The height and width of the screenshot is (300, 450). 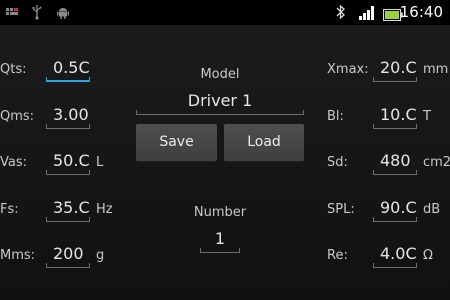 I want to click on qms-input: 3.00, so click(x=68, y=115).